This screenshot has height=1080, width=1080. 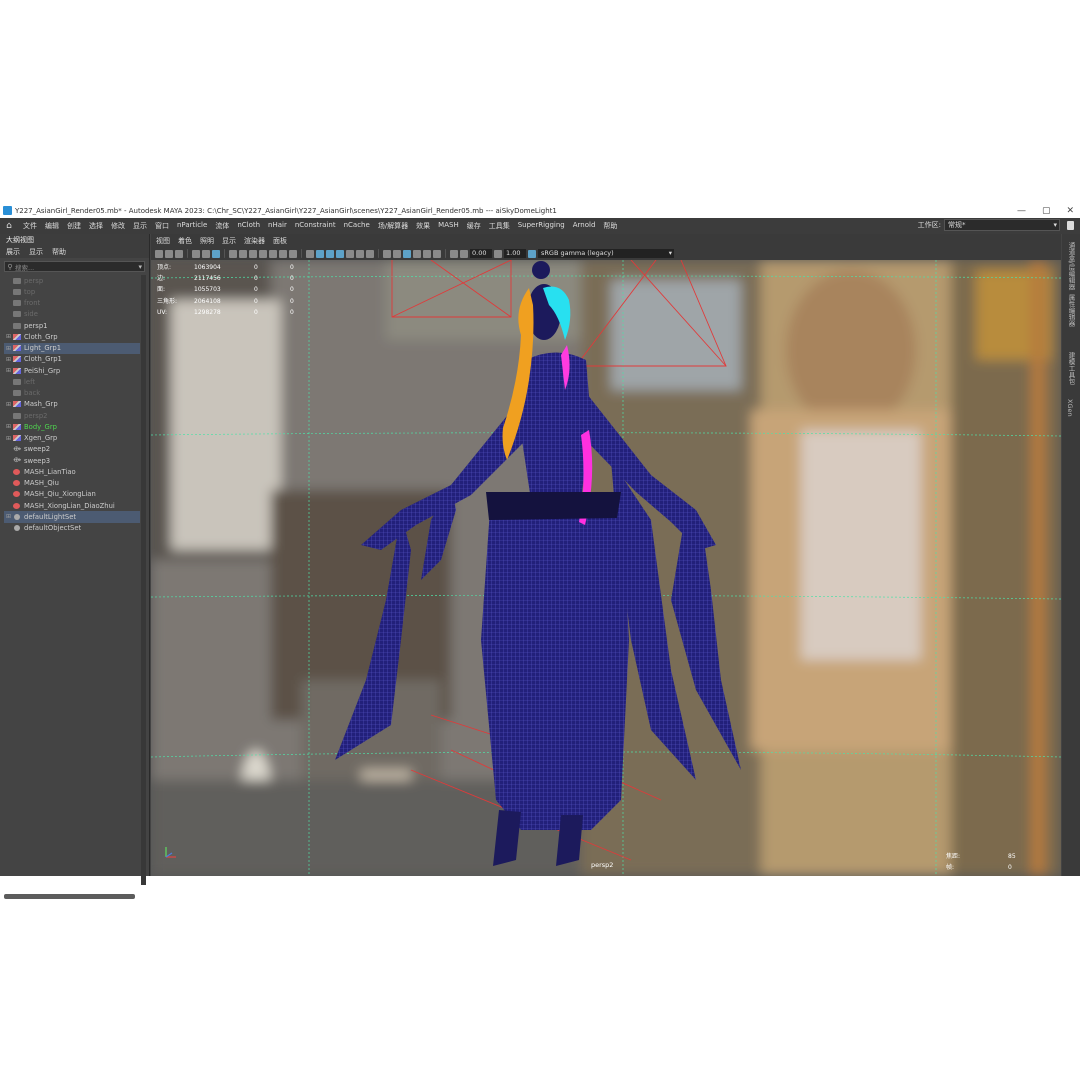 I want to click on outliner-item: ⊞ Light_Grp1, so click(x=72, y=348).